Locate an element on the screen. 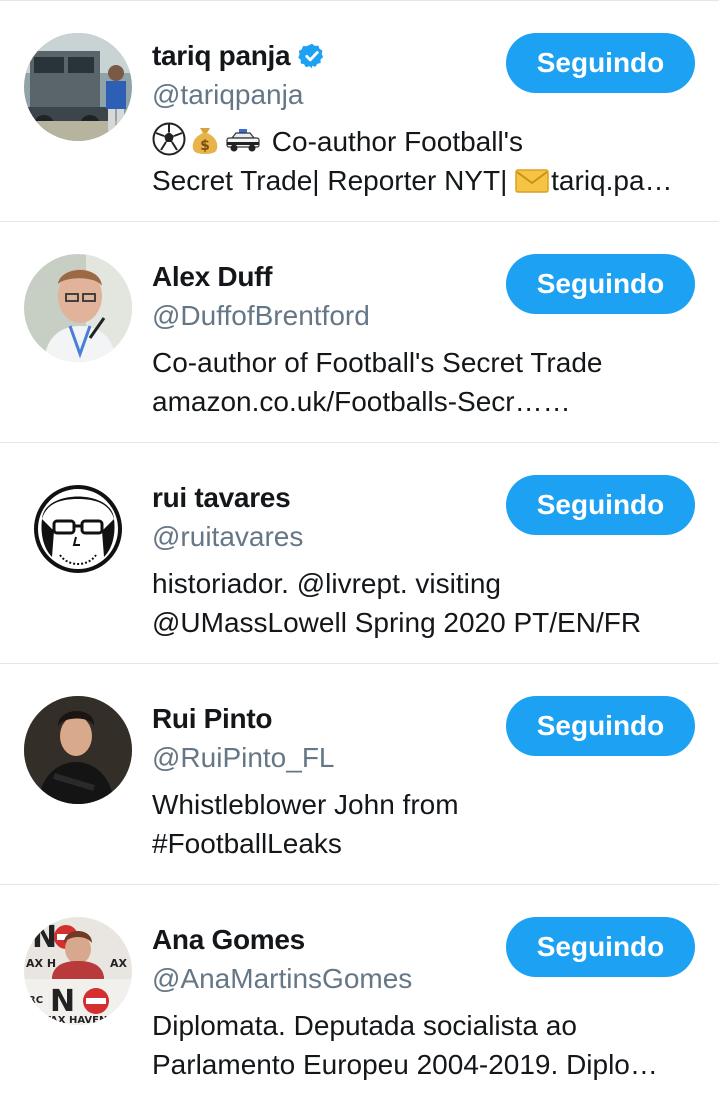  svg-text: AX is located at coordinates (119, 963).